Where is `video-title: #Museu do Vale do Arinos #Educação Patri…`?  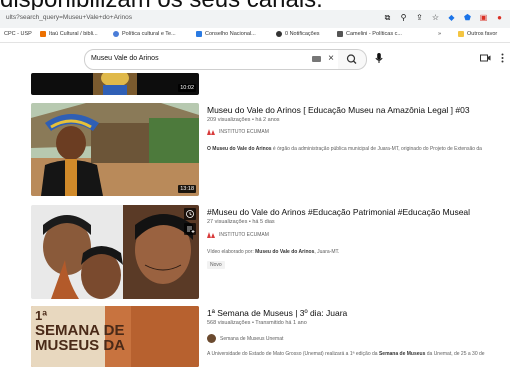 video-title: #Museu do Vale do Arinos #Educação Patri… is located at coordinates (338, 212).